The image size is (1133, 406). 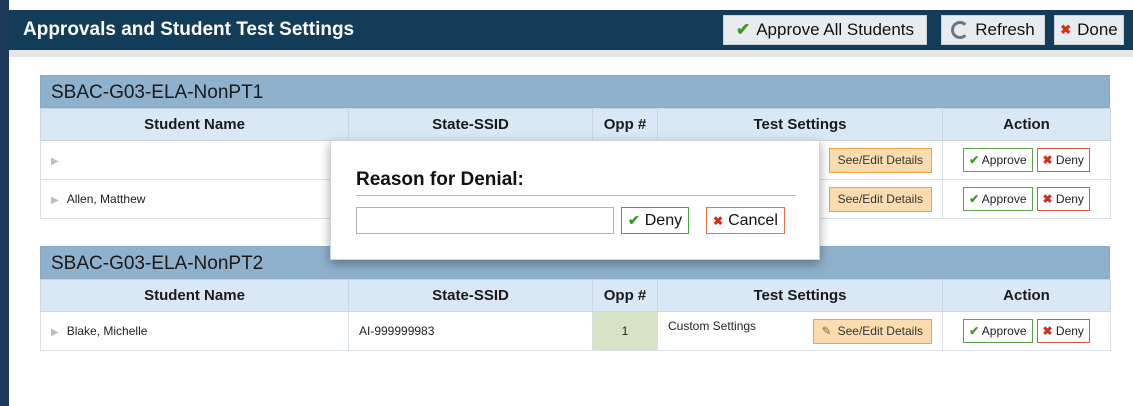 I want to click on header-shadow, so click(x=571, y=53).